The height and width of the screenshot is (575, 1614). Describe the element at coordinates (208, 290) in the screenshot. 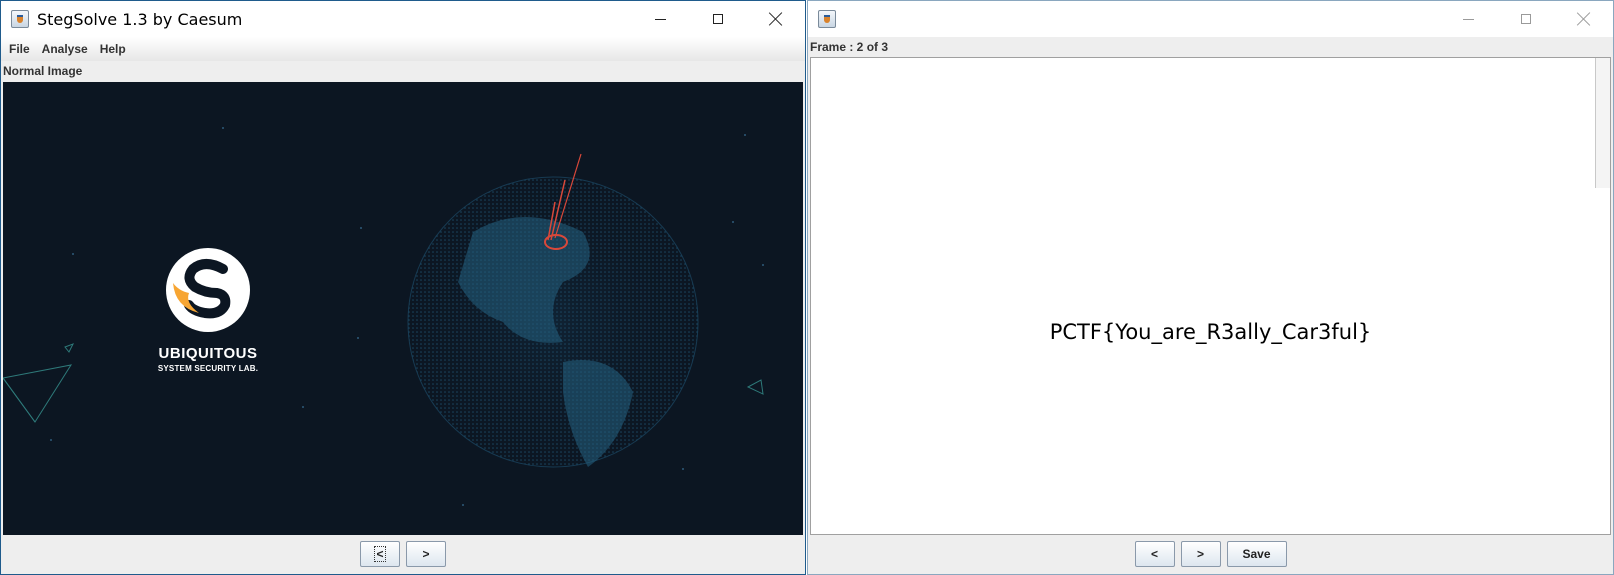

I see `ubiquitous-logo-mark` at that location.